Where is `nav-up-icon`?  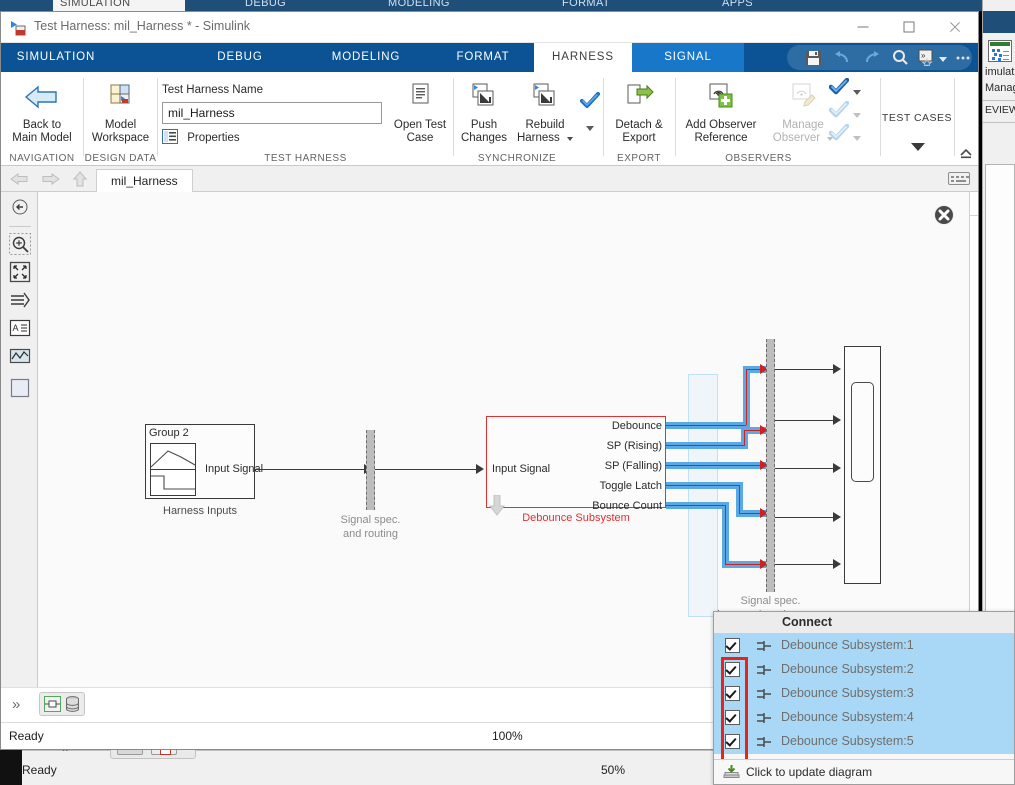
nav-up-icon is located at coordinates (80, 179).